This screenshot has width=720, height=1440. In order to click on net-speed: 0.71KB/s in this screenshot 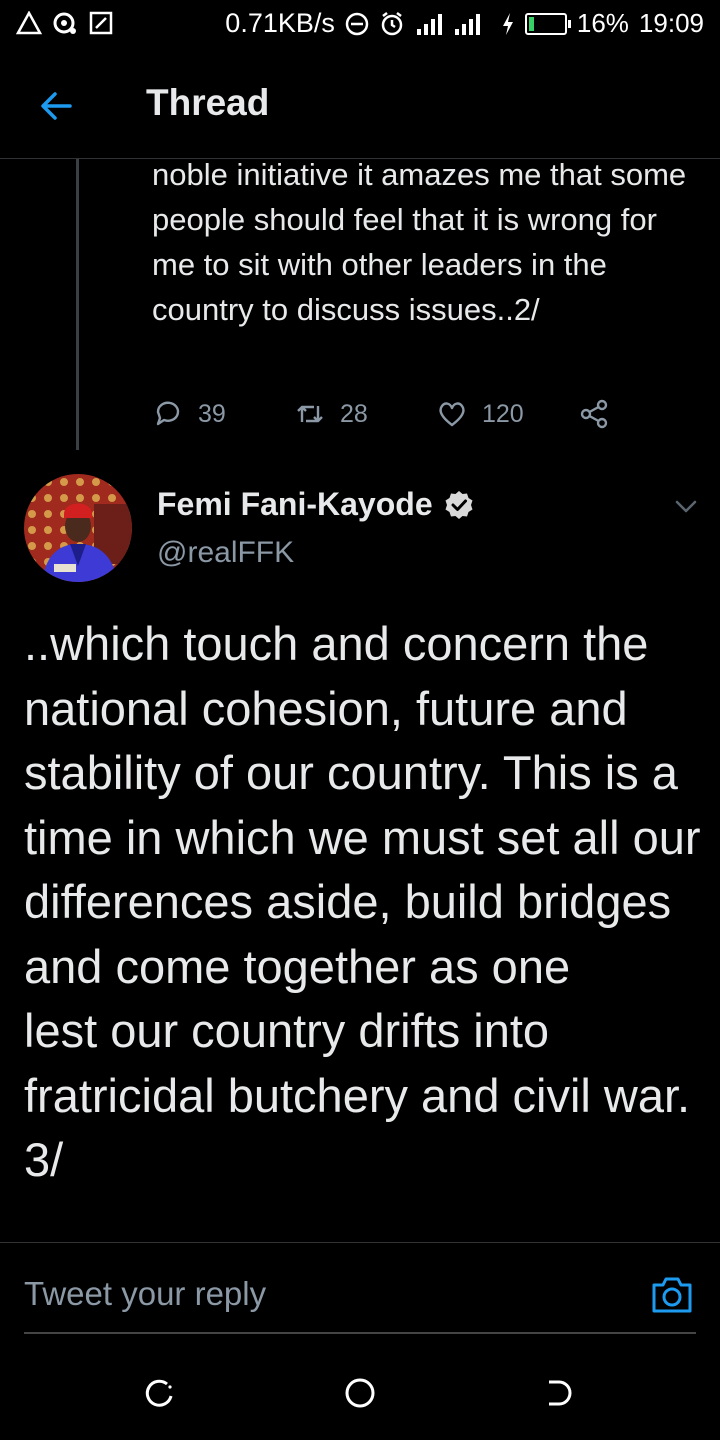, I will do `click(280, 23)`.